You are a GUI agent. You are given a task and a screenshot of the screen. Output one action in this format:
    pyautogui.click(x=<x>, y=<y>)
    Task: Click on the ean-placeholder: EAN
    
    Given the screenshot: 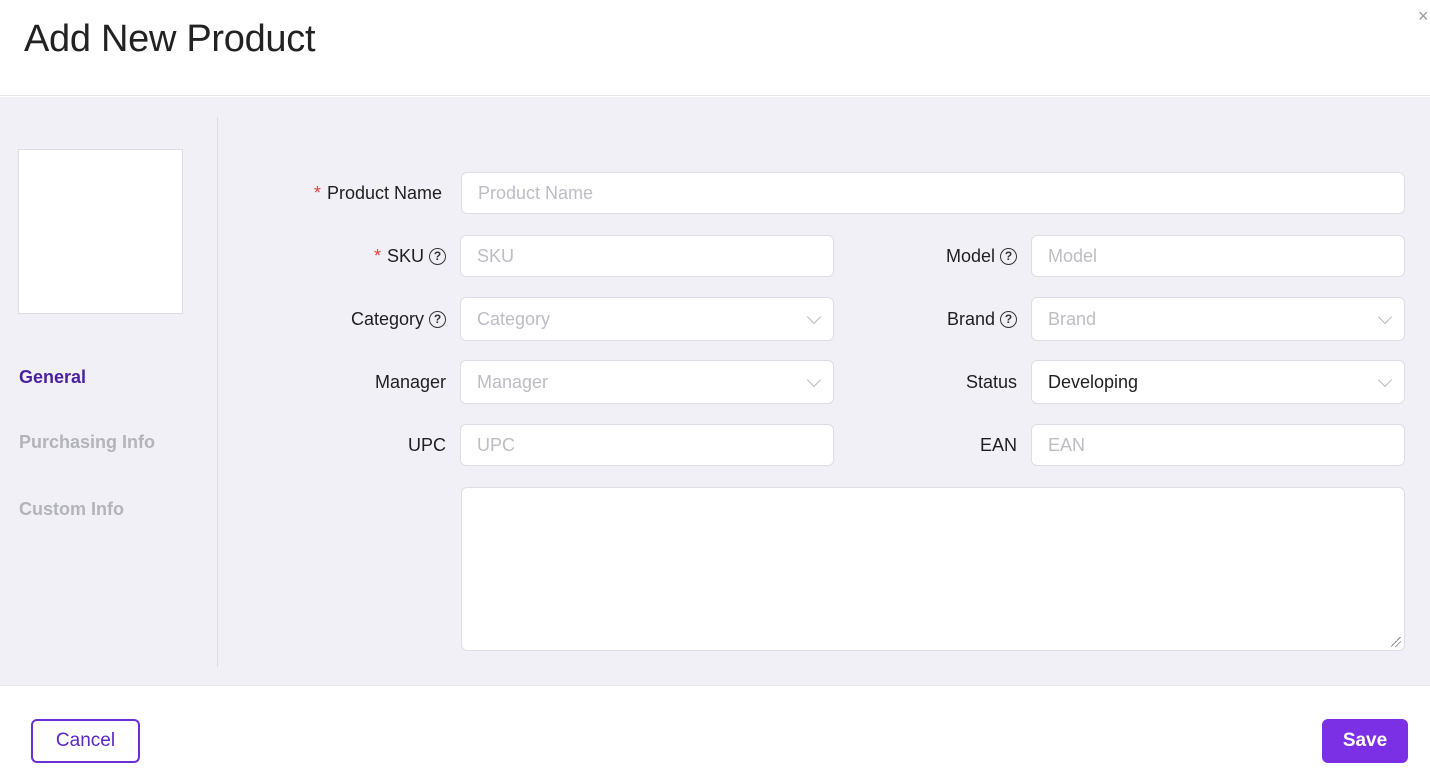 What is the action you would take?
    pyautogui.click(x=1067, y=444)
    